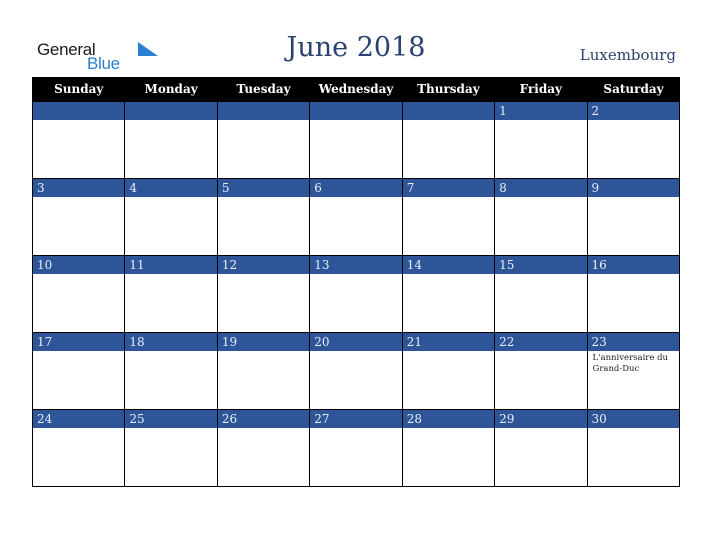 This screenshot has width=712, height=550. I want to click on day-cell: 20, so click(356, 371).